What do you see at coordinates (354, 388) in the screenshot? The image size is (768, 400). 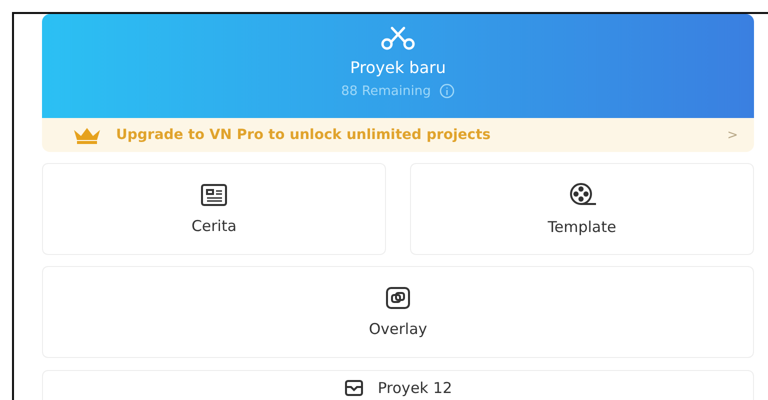 I see `inbox-icon` at bounding box center [354, 388].